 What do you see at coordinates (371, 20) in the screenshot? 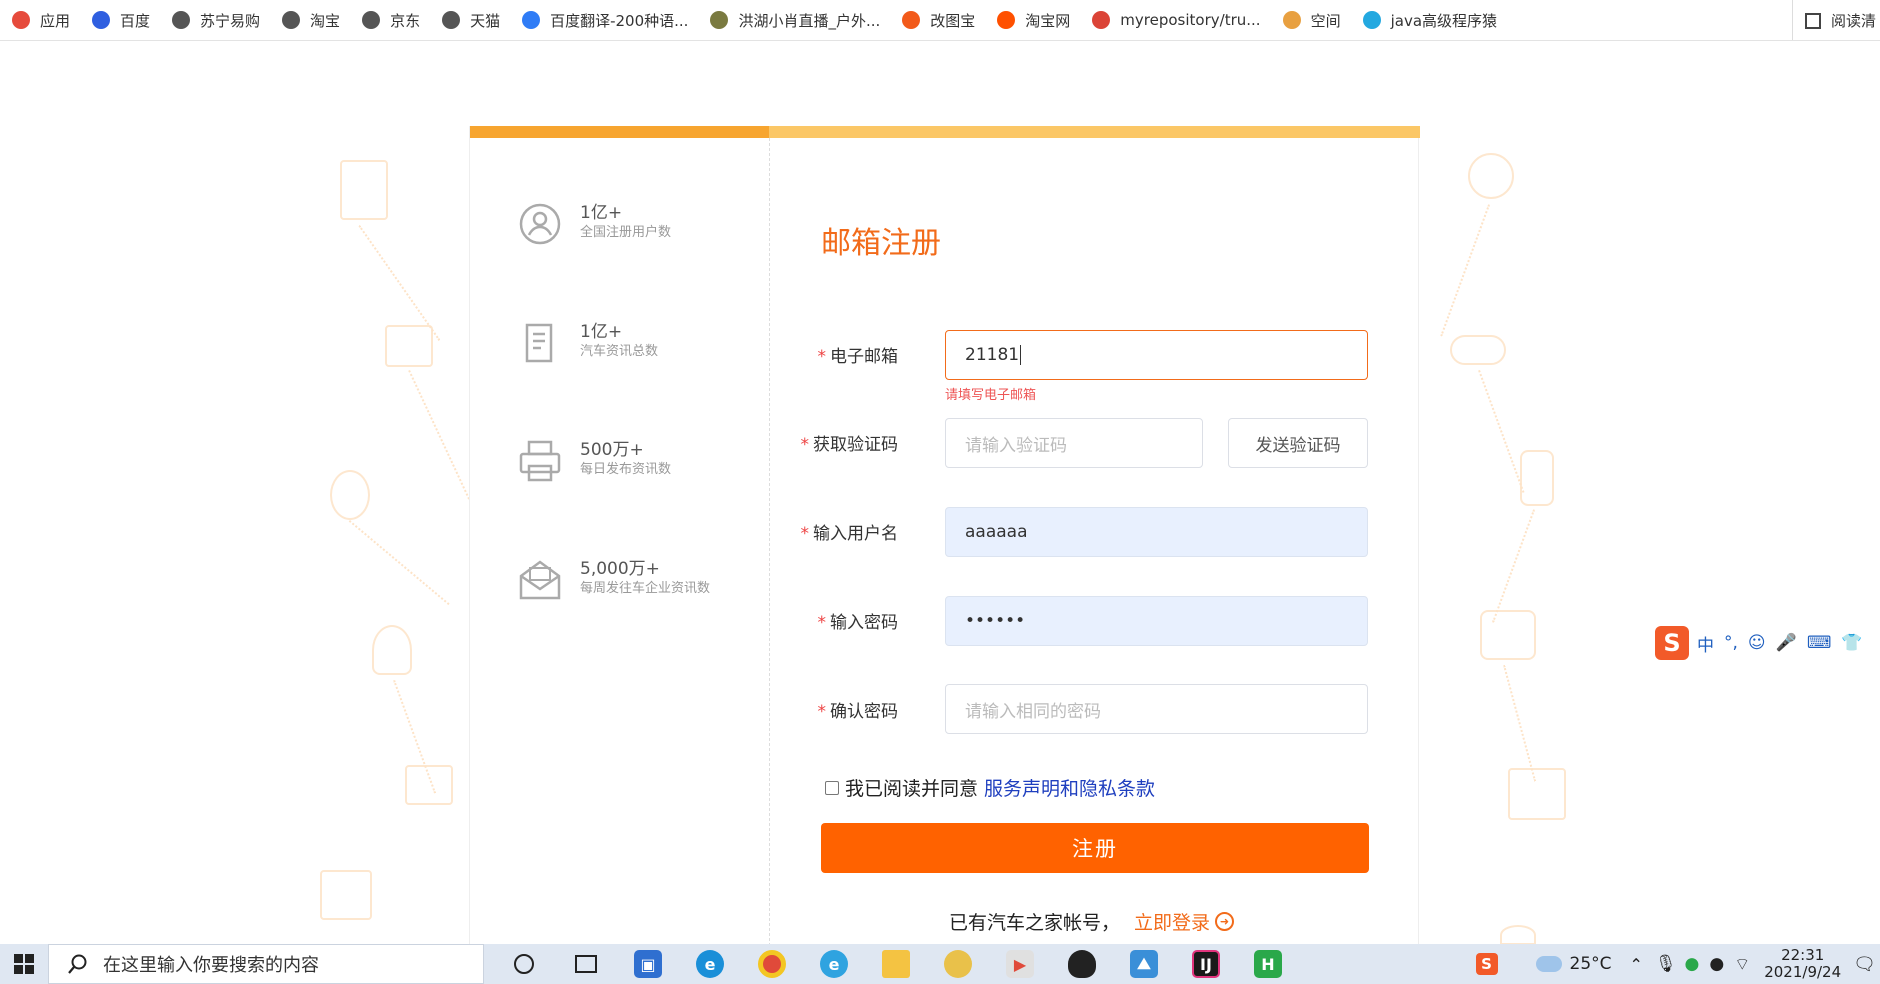
I see `globe-icon` at bounding box center [371, 20].